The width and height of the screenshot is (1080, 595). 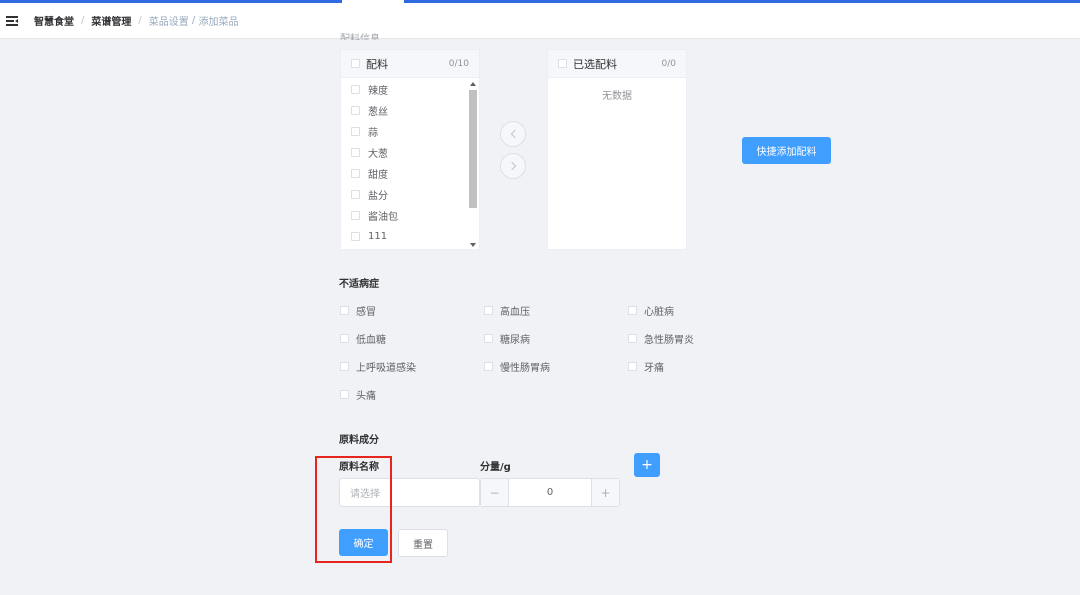 What do you see at coordinates (647, 465) in the screenshot?
I see `add-ingredient-row-button: +` at bounding box center [647, 465].